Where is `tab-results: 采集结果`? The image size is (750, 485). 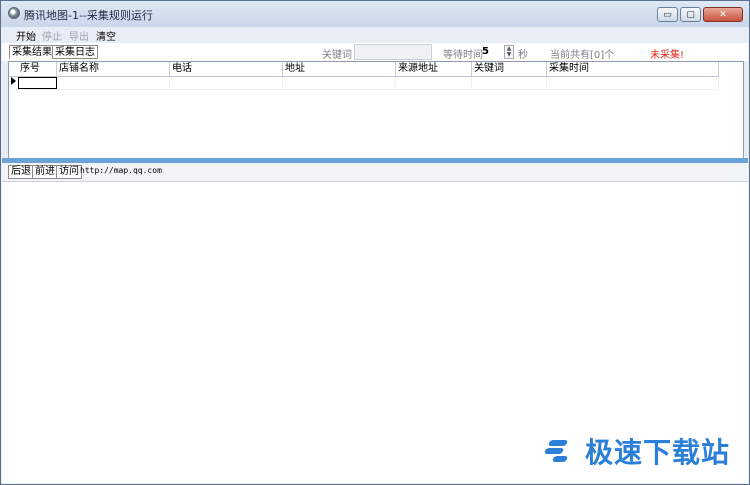 tab-results: 采集结果 is located at coordinates (32, 52).